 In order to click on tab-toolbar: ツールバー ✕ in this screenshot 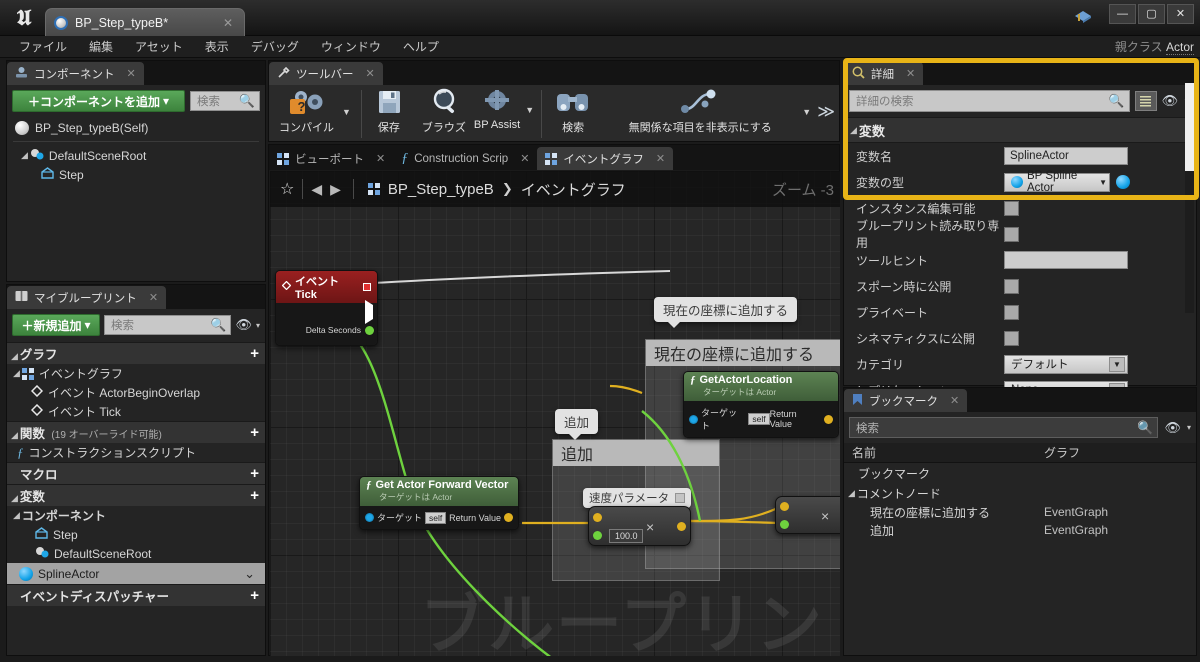, I will do `click(326, 73)`.